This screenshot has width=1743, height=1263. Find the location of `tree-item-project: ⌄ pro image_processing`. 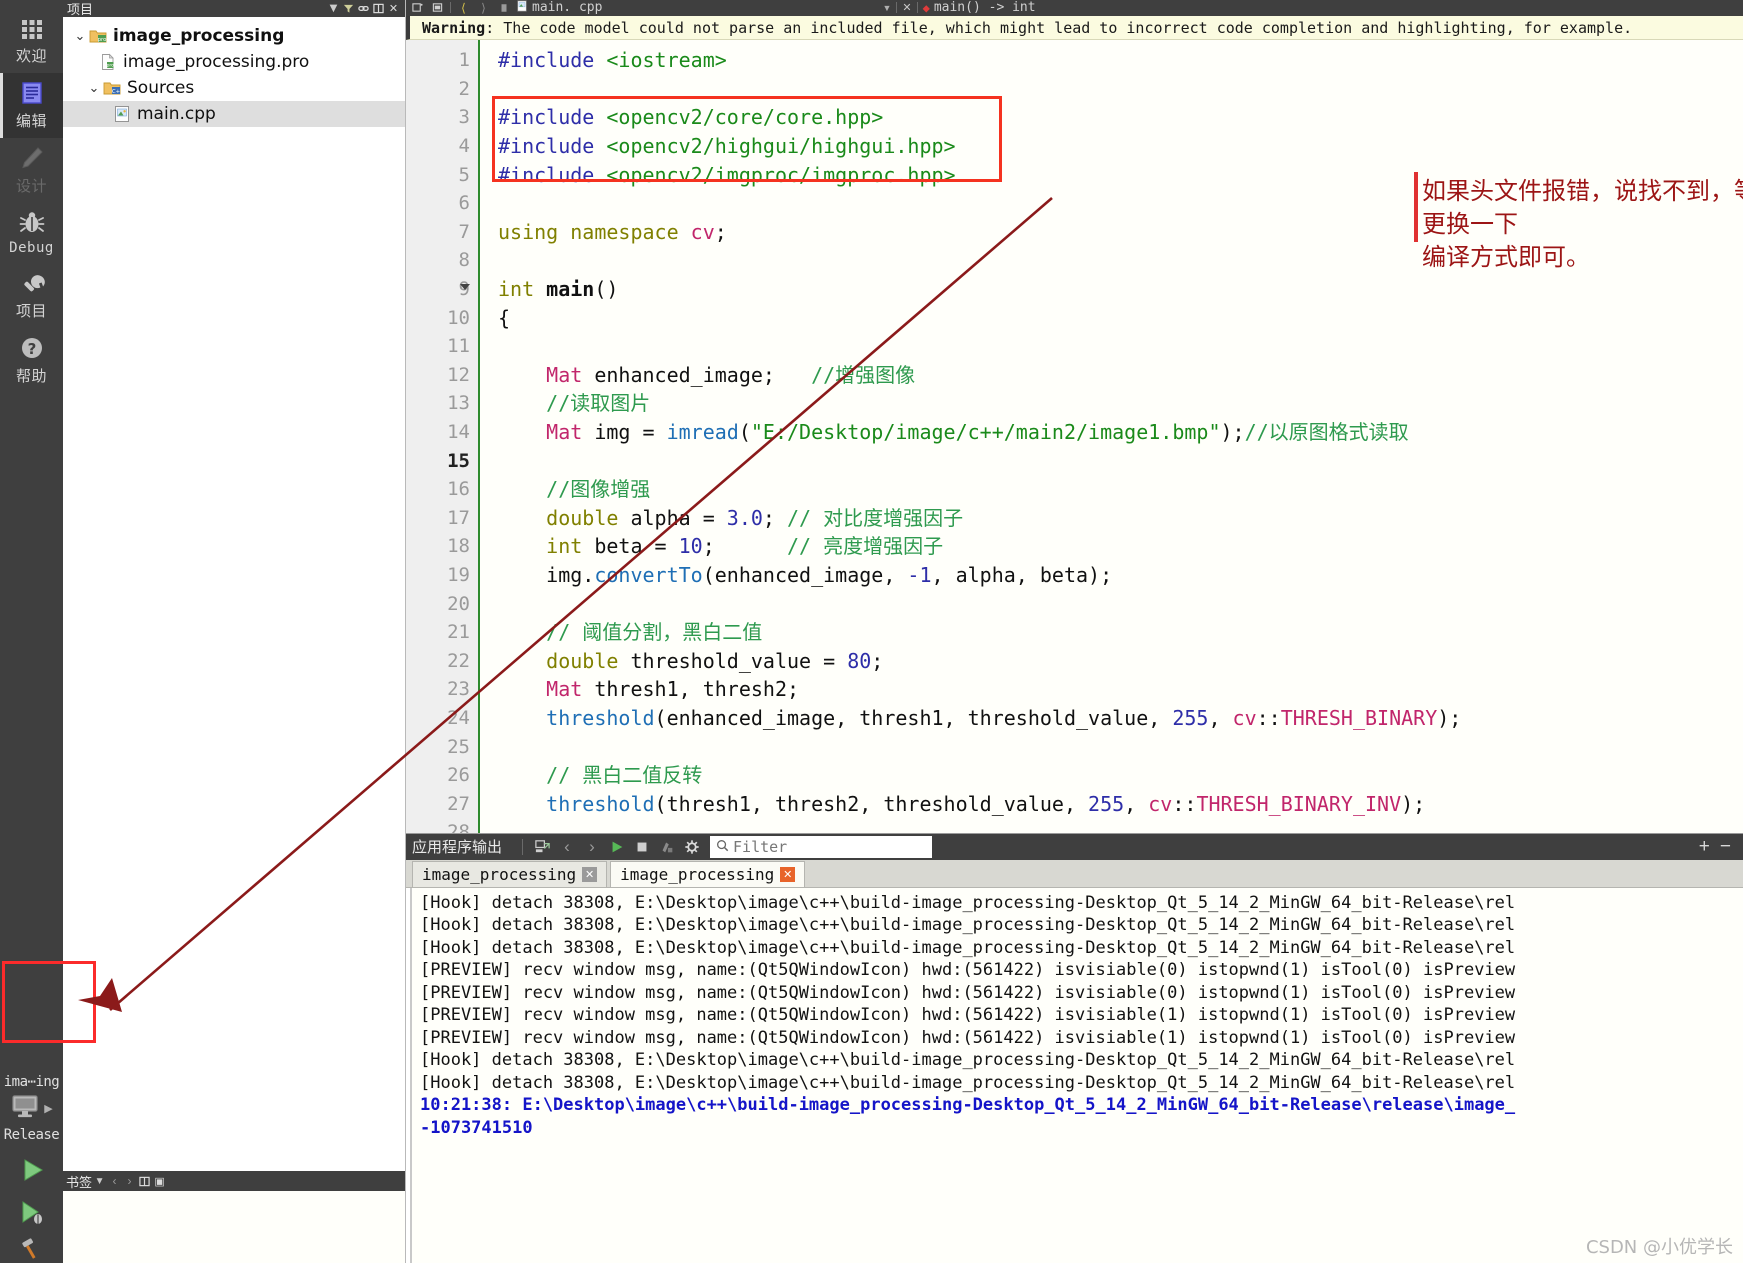

tree-item-project: ⌄ pro image_processing is located at coordinates (234, 36).